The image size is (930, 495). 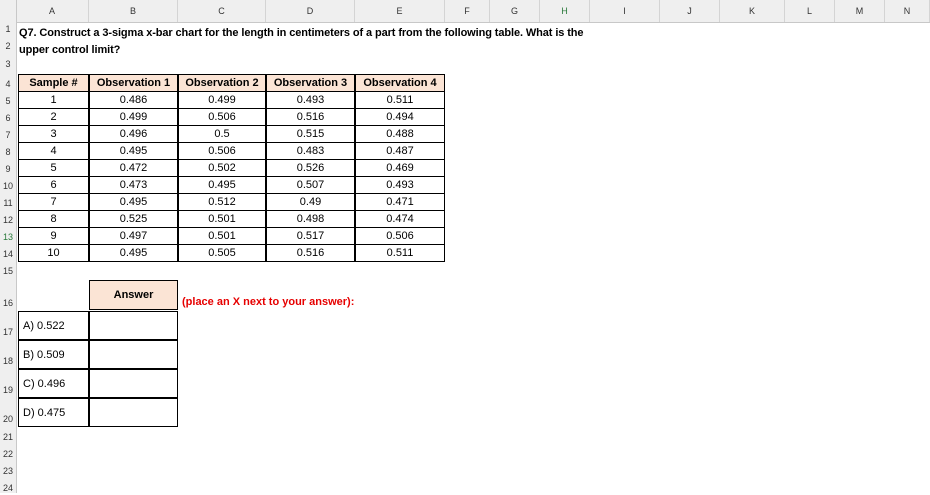 What do you see at coordinates (400, 202) in the screenshot?
I see `observation-cell: 0.471` at bounding box center [400, 202].